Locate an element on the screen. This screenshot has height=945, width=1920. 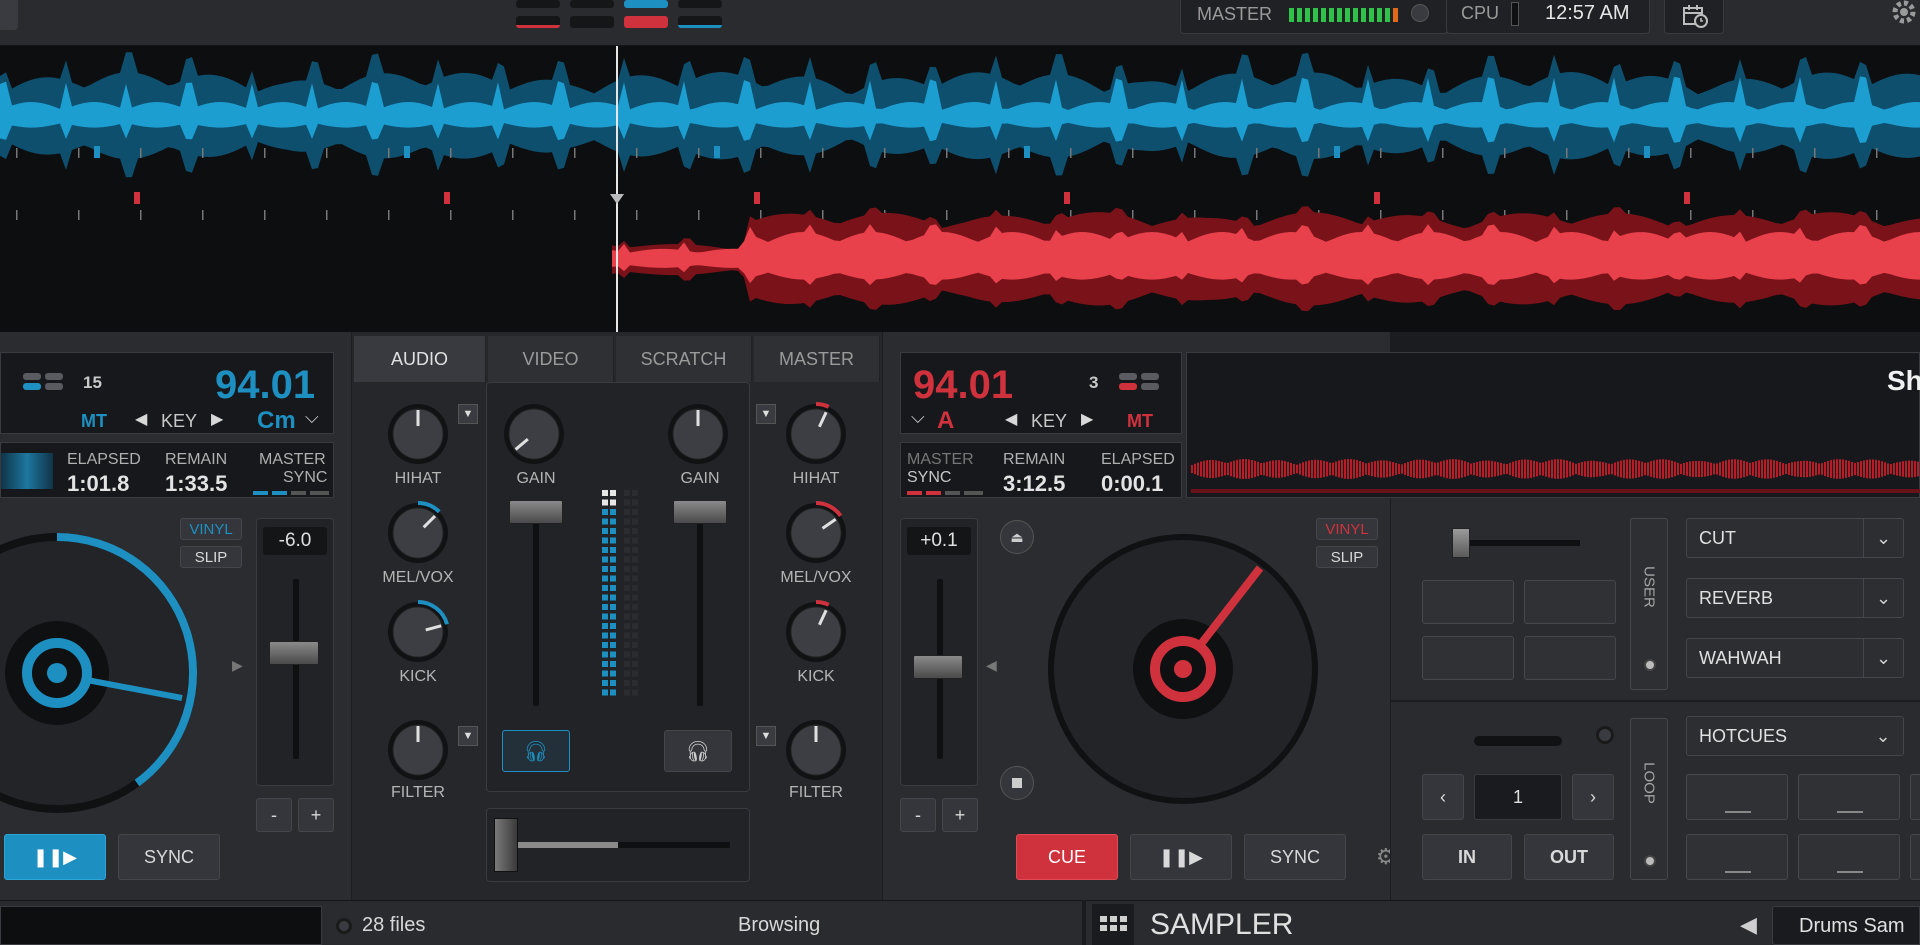
right-melvox-knob is located at coordinates (816, 533).